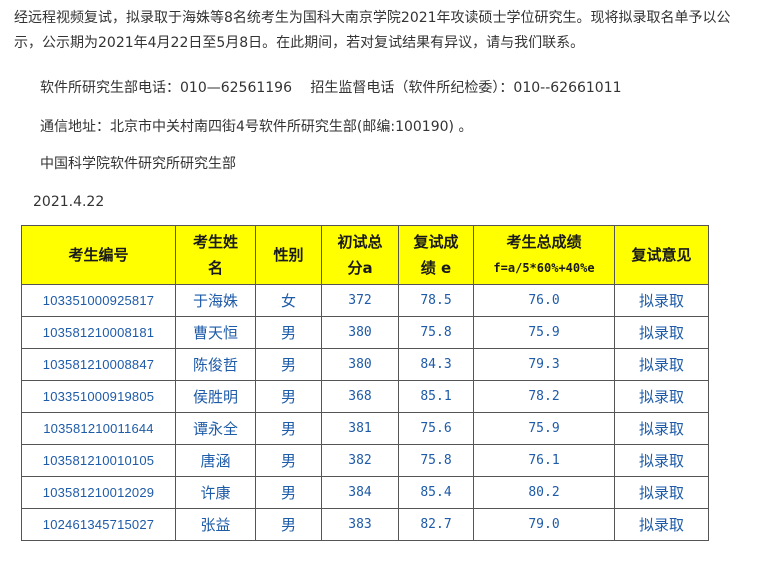  Describe the element at coordinates (436, 428) in the screenshot. I see `cell-retest: 75.6` at that location.